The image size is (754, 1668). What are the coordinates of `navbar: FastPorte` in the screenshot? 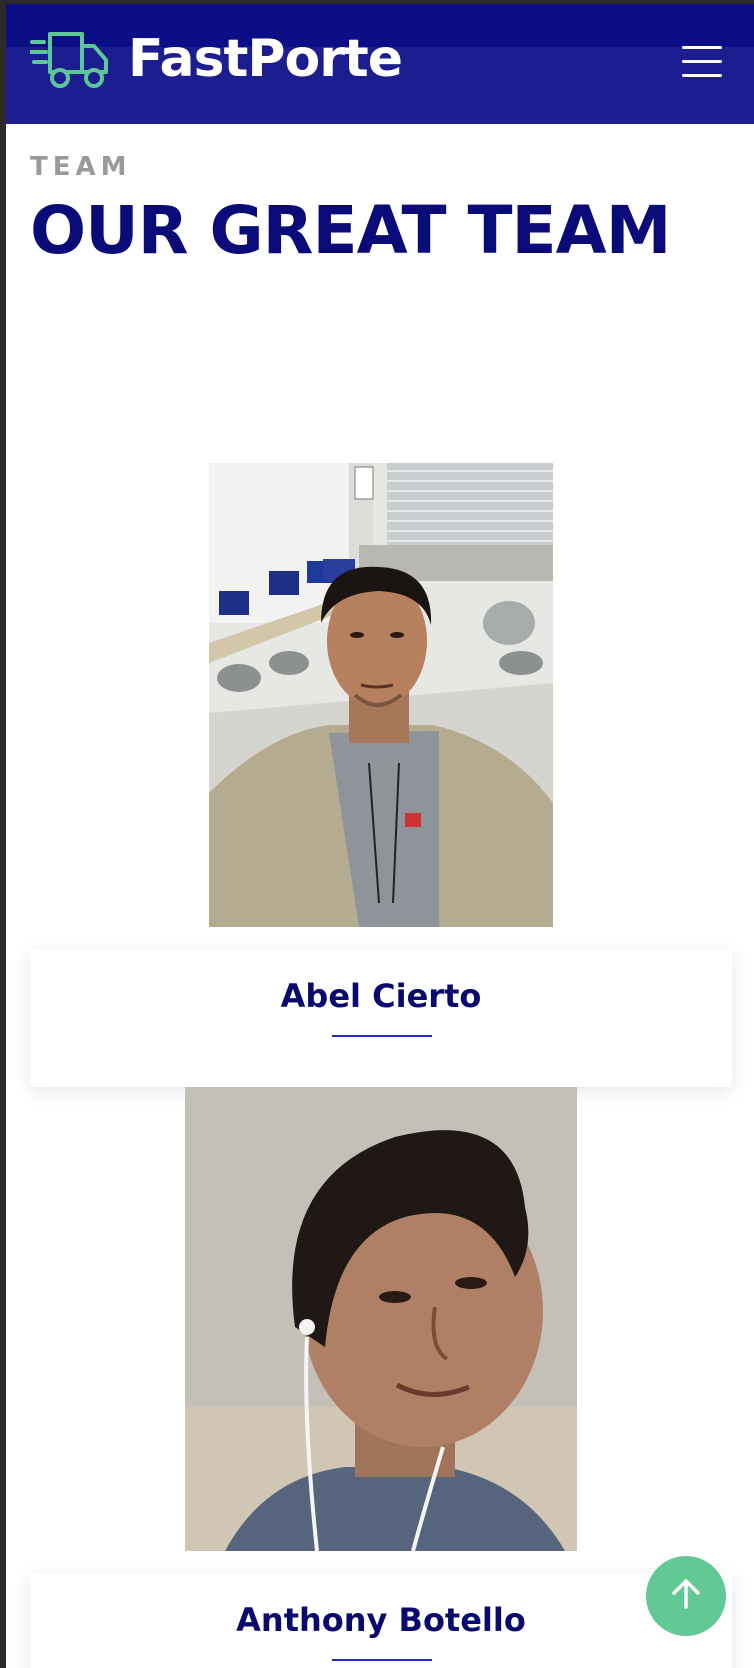 It's located at (380, 62).